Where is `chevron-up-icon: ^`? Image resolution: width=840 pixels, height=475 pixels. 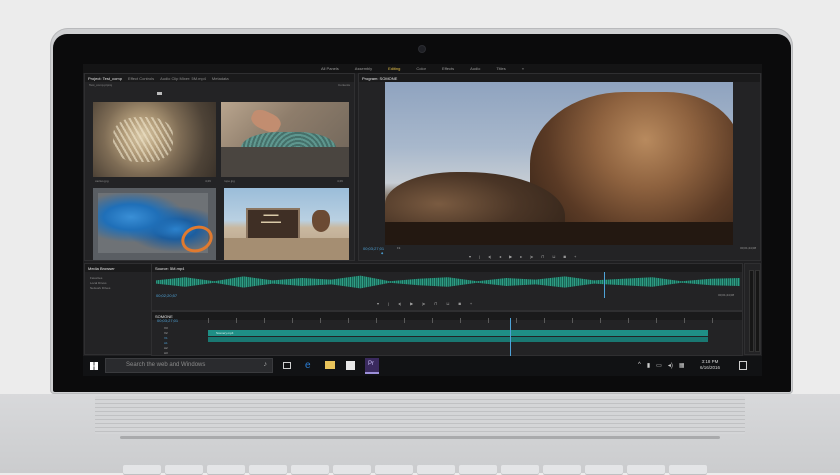
chevron-up-icon: ^ is located at coordinates (639, 365).